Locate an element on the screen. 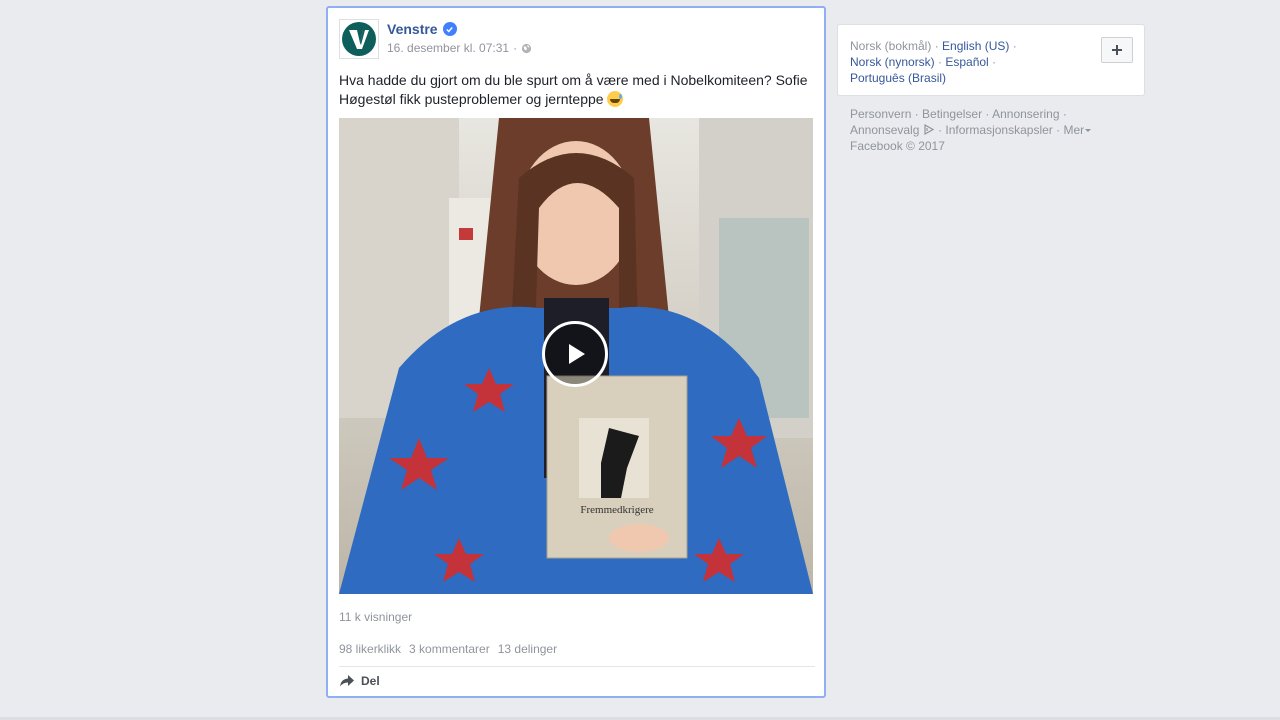 The height and width of the screenshot is (720, 1280). language-portuguese: Português (Brasil) is located at coordinates (898, 78).